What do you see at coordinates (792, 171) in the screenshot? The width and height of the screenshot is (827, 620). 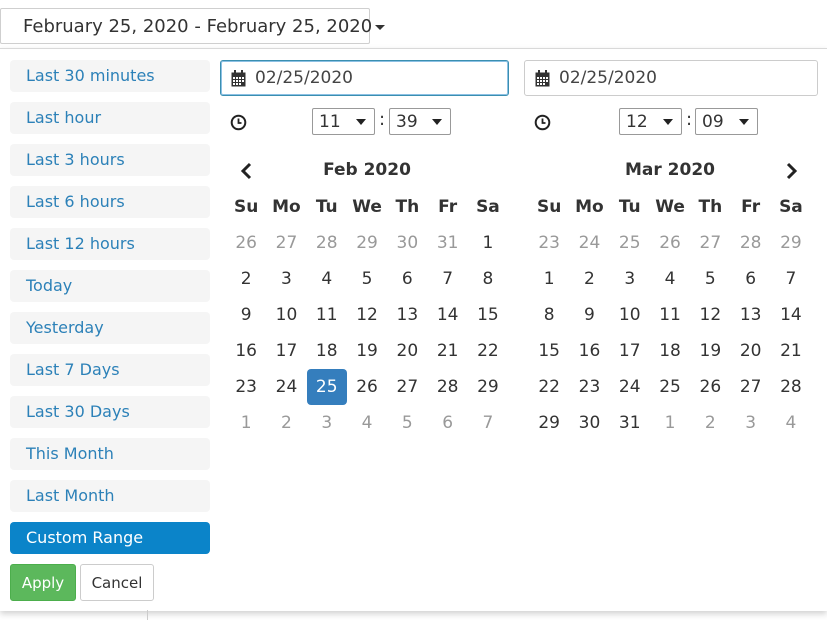 I see `chevron-right-icon` at bounding box center [792, 171].